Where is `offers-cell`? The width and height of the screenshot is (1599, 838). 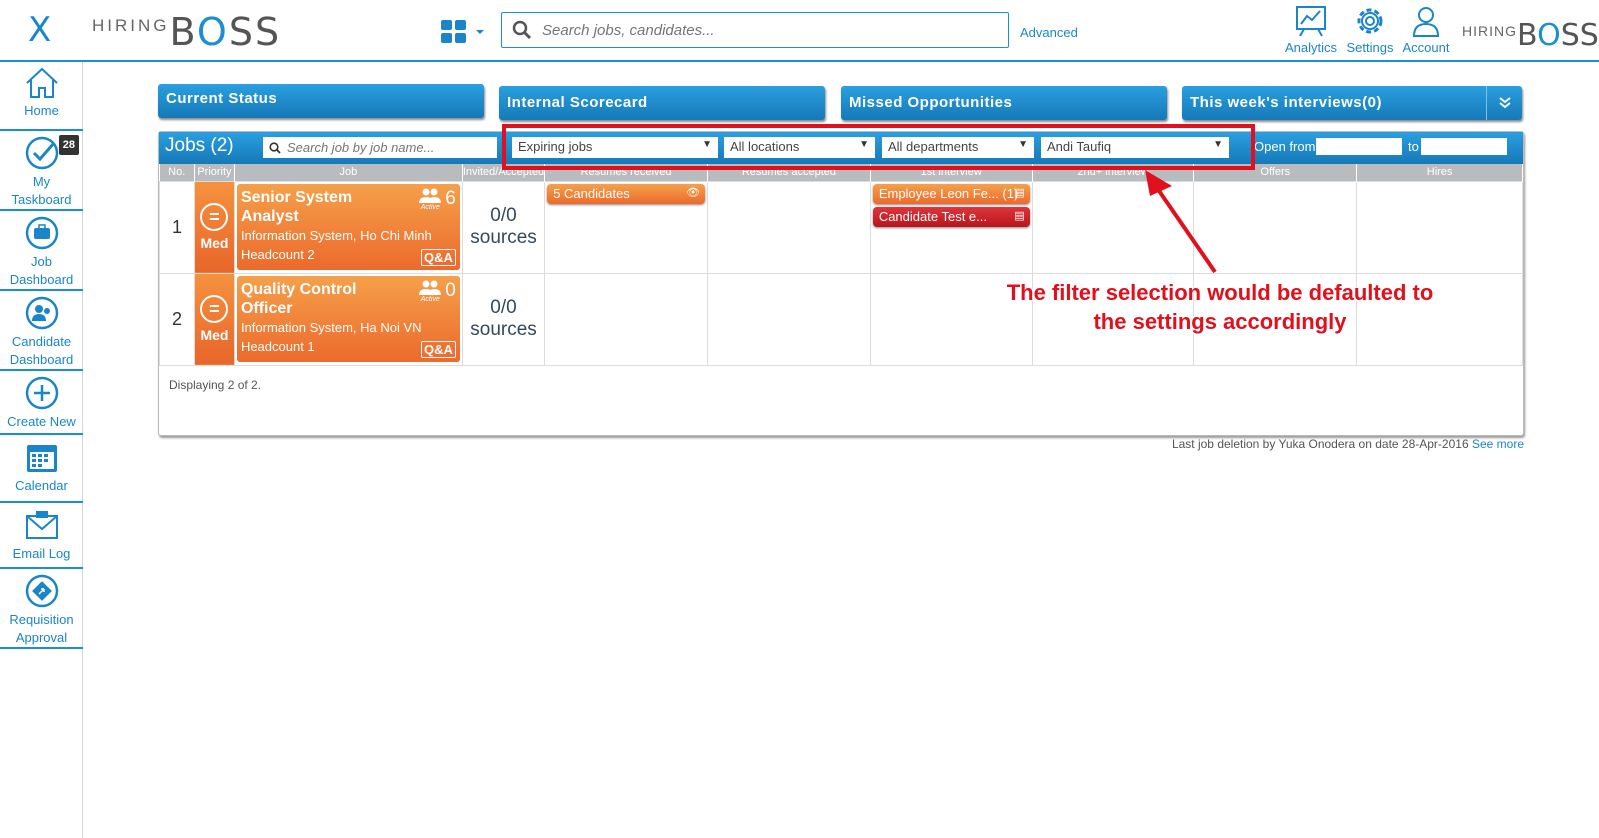
offers-cell is located at coordinates (1275, 227).